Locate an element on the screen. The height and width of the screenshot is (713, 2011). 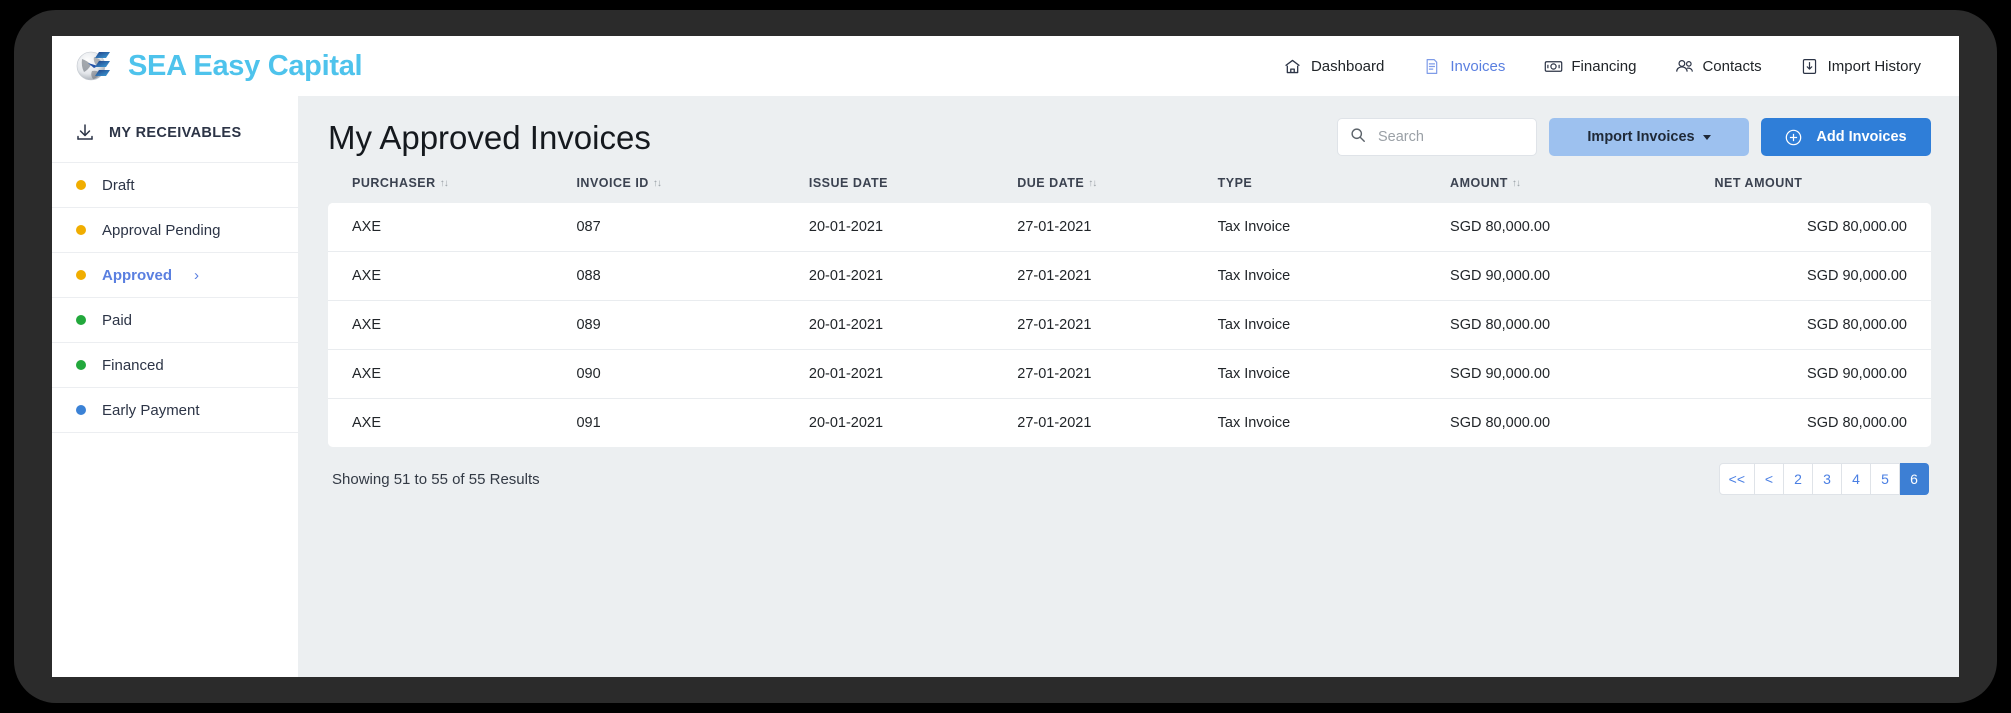
sidebar-item-early-payment: Early Payment is located at coordinates (175, 409).